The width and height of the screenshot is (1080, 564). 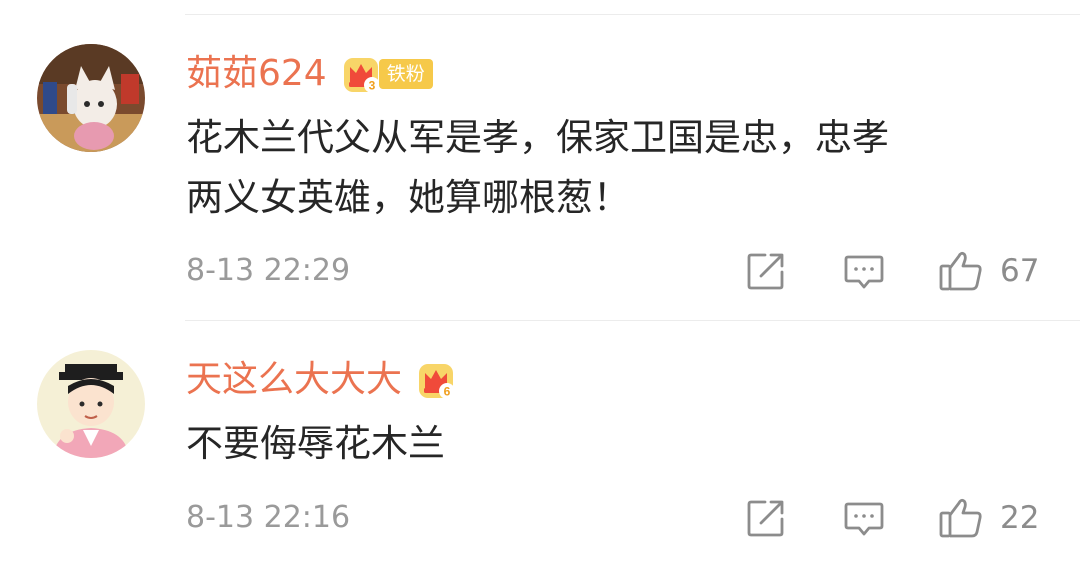 What do you see at coordinates (447, 392) in the screenshot?
I see `vip-level-digit: 6` at bounding box center [447, 392].